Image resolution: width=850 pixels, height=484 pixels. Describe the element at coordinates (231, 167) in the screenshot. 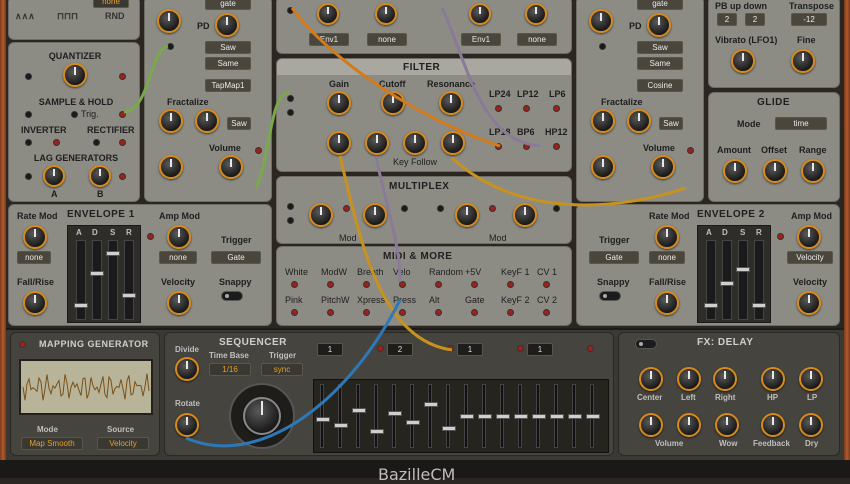

I see `osc1-volume-knob` at that location.